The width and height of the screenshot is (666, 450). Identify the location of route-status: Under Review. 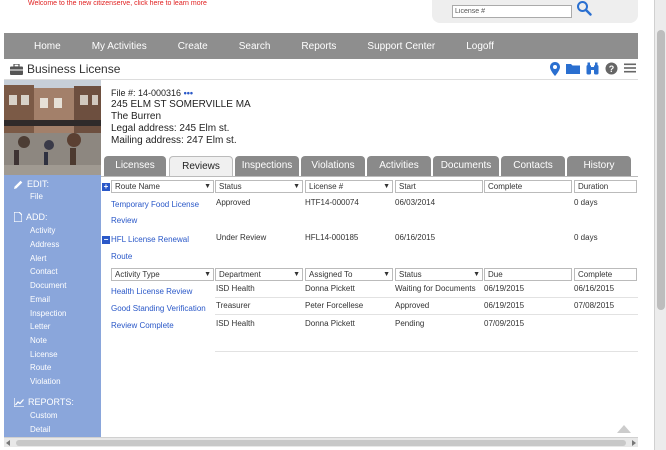
(241, 237).